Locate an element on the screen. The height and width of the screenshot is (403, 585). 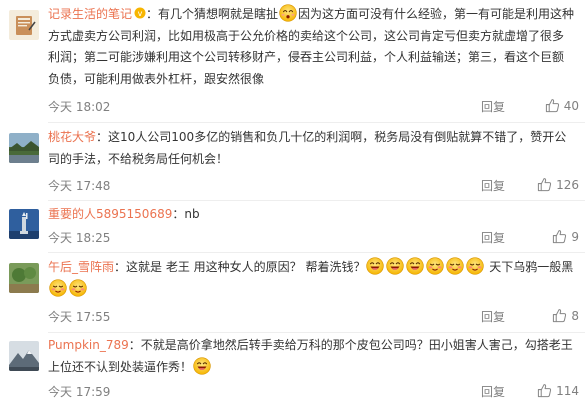
like-count: 40 is located at coordinates (571, 105).